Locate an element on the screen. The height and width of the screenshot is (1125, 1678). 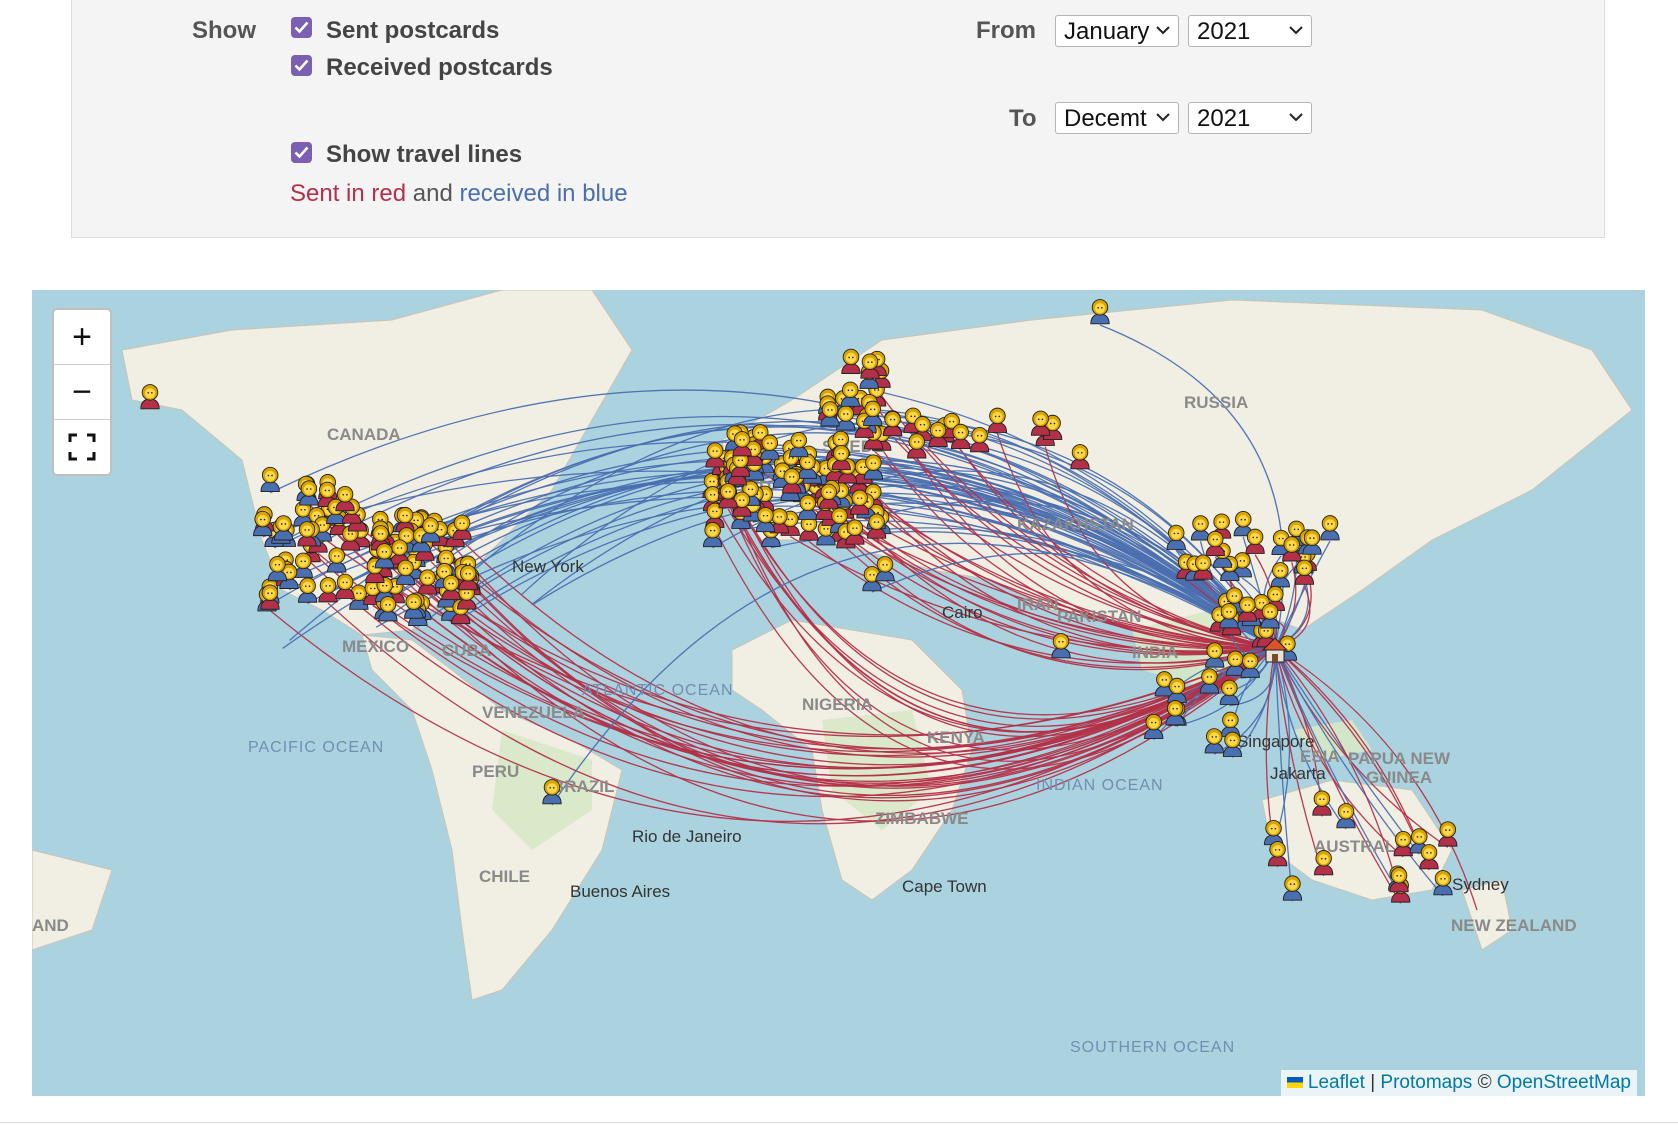
show-travel-lines-checkbox is located at coordinates (301, 152).